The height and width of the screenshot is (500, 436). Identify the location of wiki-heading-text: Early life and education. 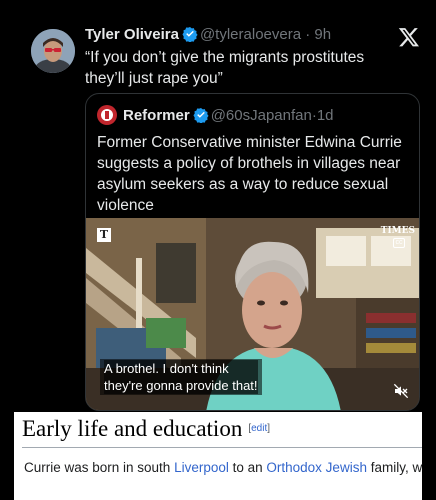
(132, 428).